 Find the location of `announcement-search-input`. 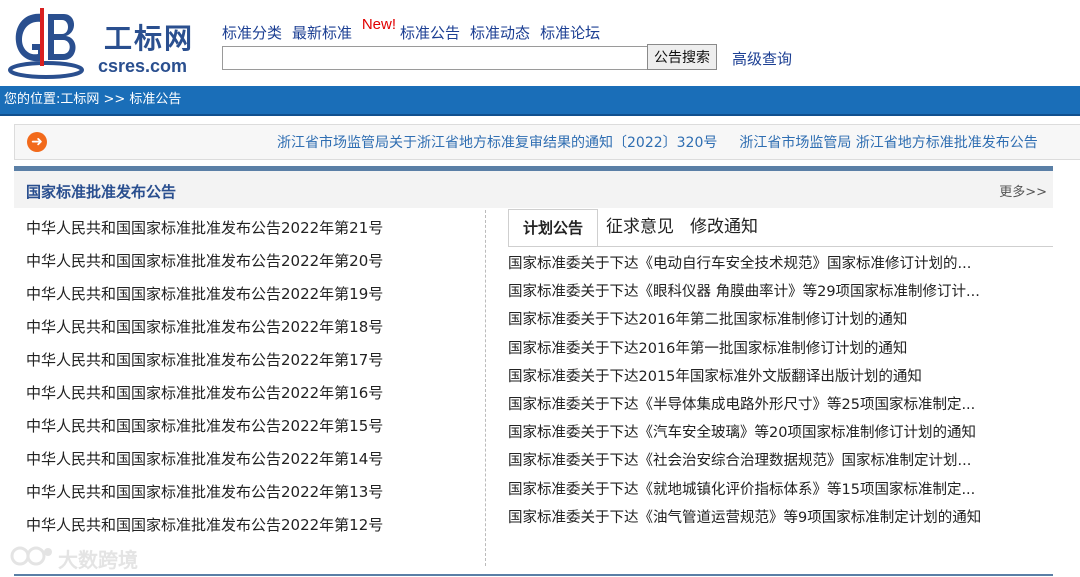

announcement-search-input is located at coordinates (436, 58).